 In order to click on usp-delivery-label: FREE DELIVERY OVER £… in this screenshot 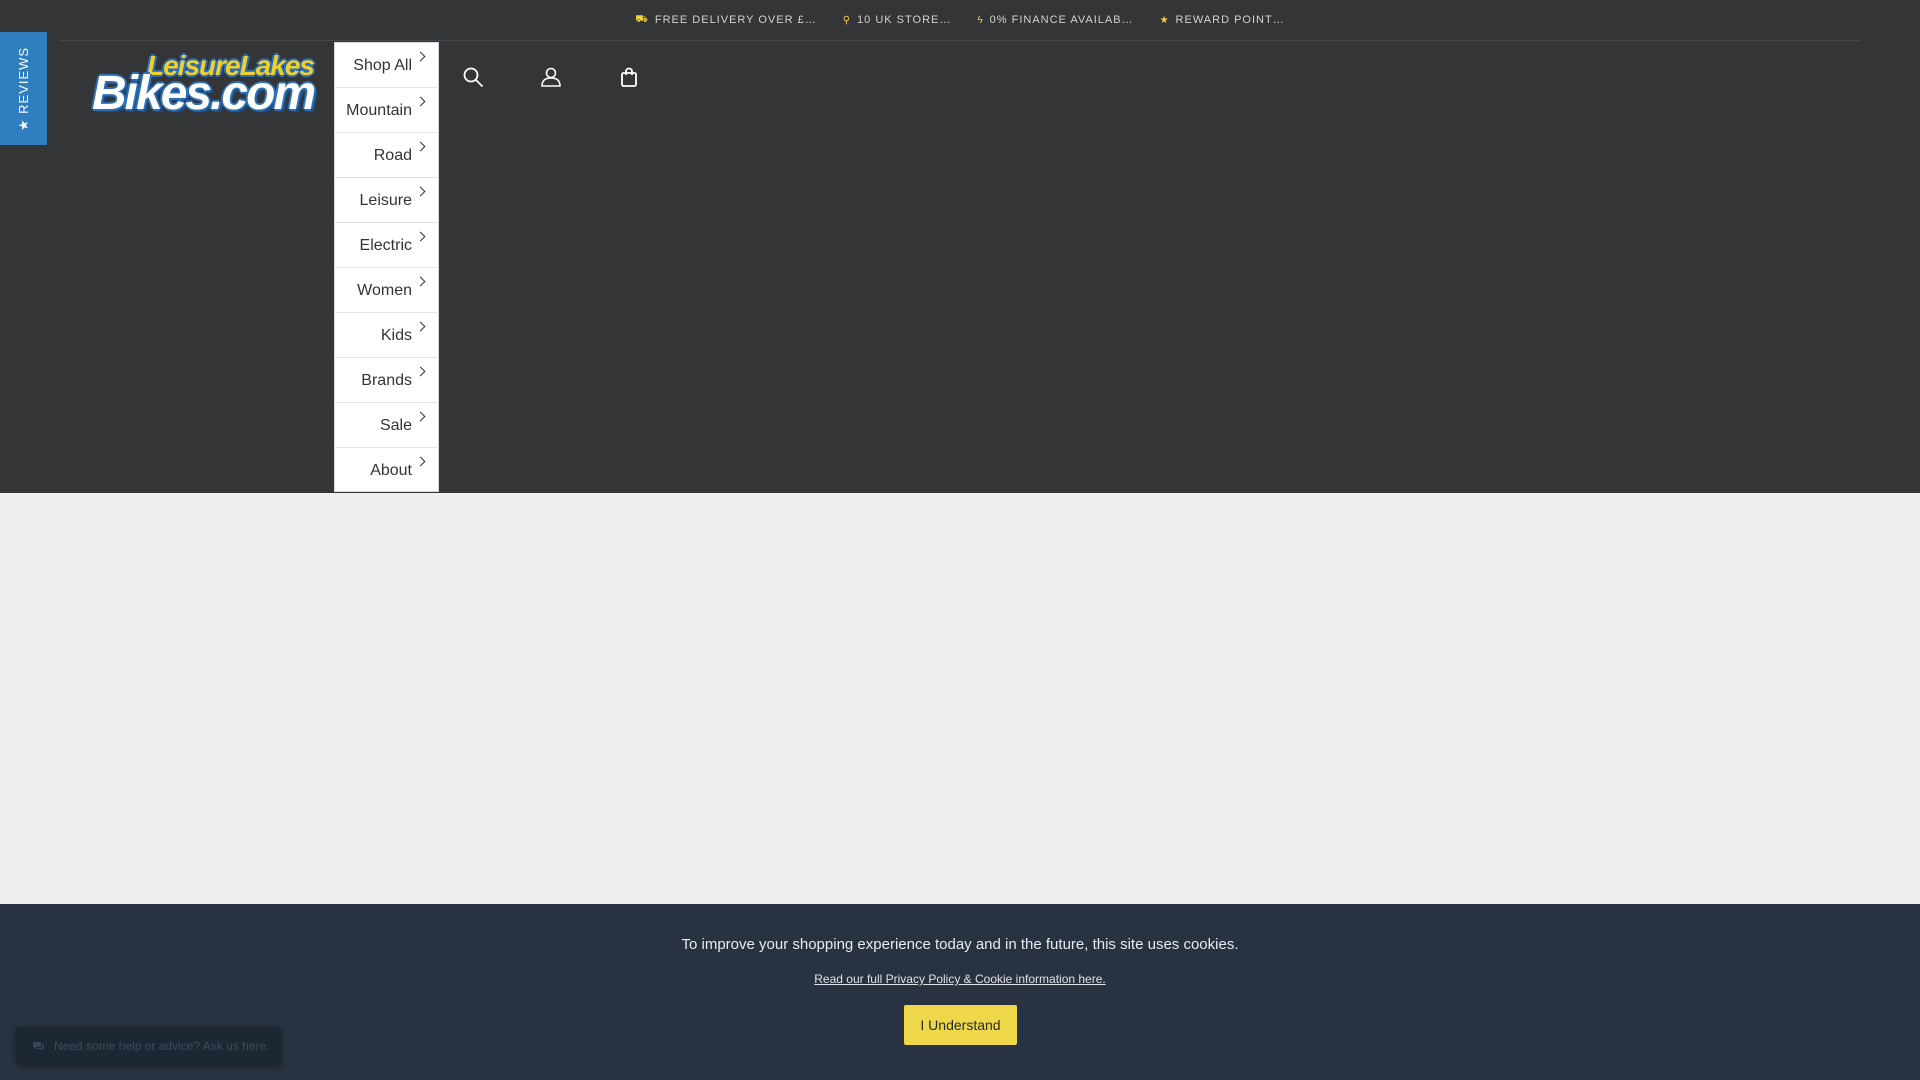, I will do `click(735, 20)`.